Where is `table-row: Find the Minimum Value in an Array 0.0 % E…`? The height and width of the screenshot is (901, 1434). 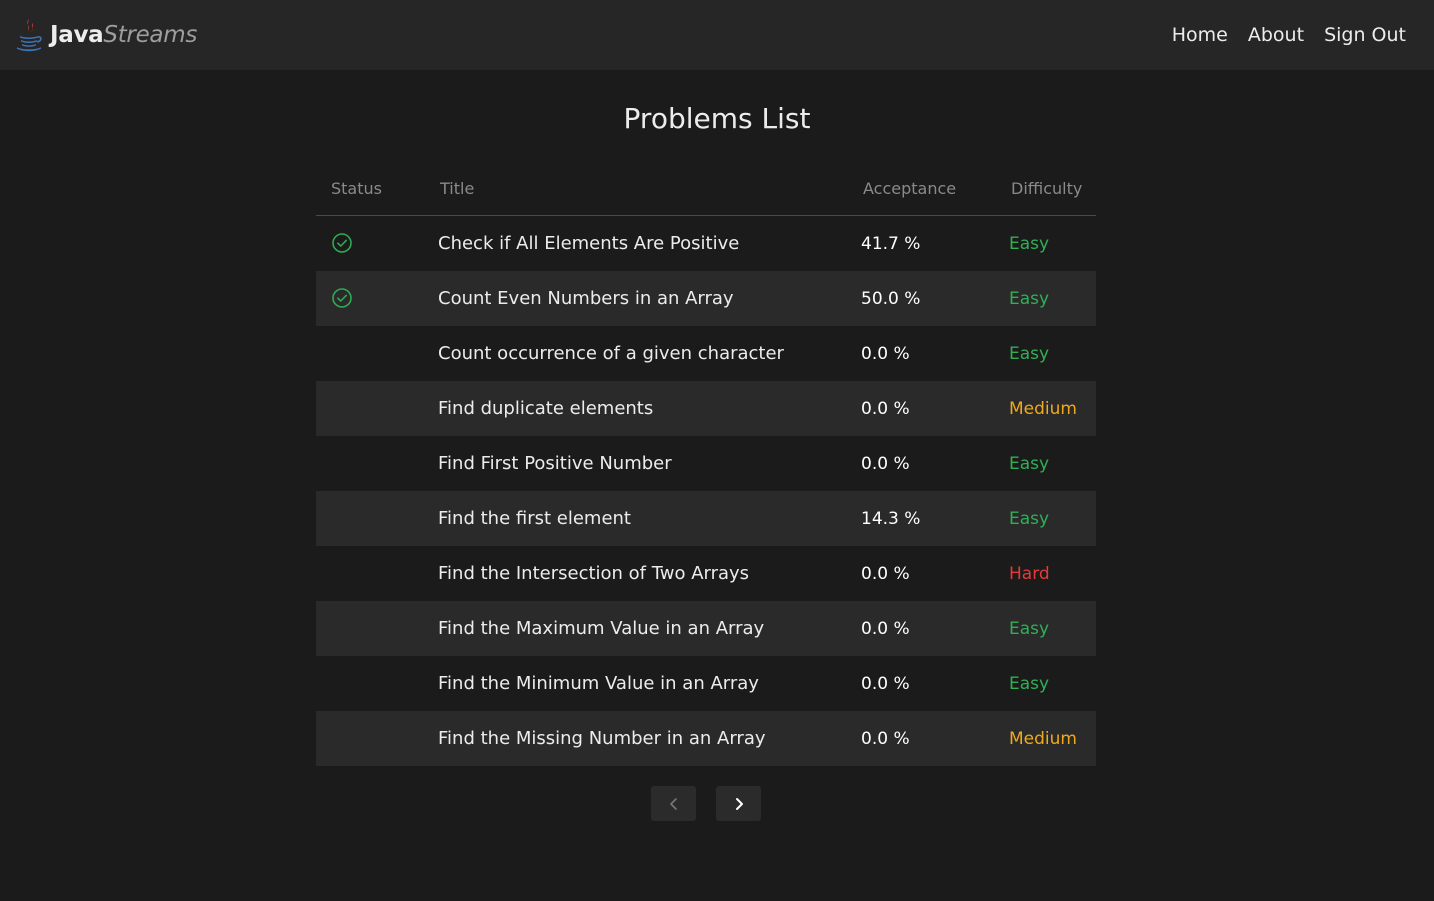
table-row: Find the Minimum Value in an Array 0.0 % E… is located at coordinates (706, 683).